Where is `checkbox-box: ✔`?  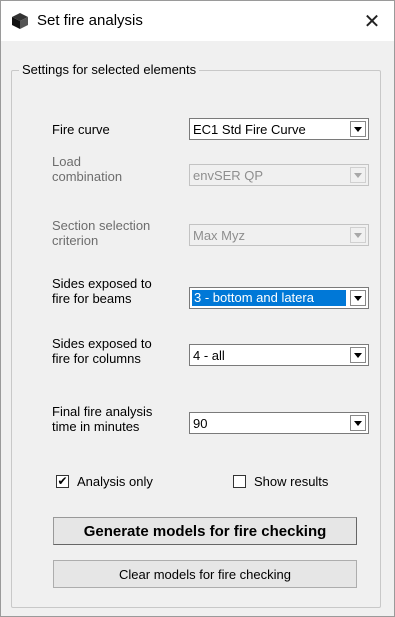
checkbox-box: ✔ is located at coordinates (62, 481).